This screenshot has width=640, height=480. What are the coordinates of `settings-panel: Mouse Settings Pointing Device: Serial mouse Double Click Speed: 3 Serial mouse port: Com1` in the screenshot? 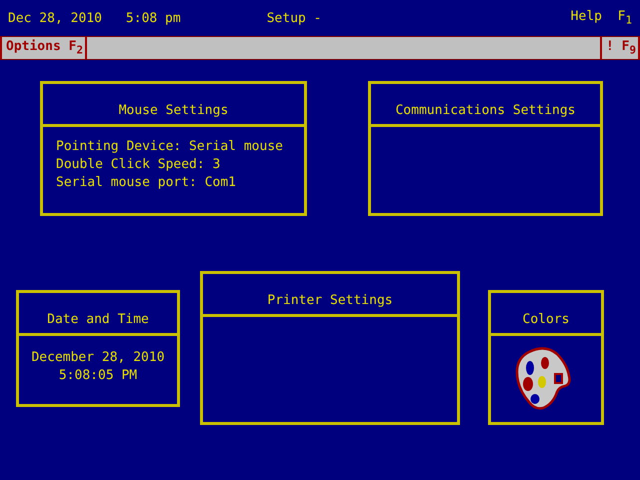 It's located at (173, 148).